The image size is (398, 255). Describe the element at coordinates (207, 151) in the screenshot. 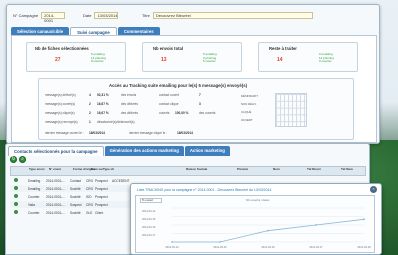

I see `tab-action-marketing: Action marketing` at that location.